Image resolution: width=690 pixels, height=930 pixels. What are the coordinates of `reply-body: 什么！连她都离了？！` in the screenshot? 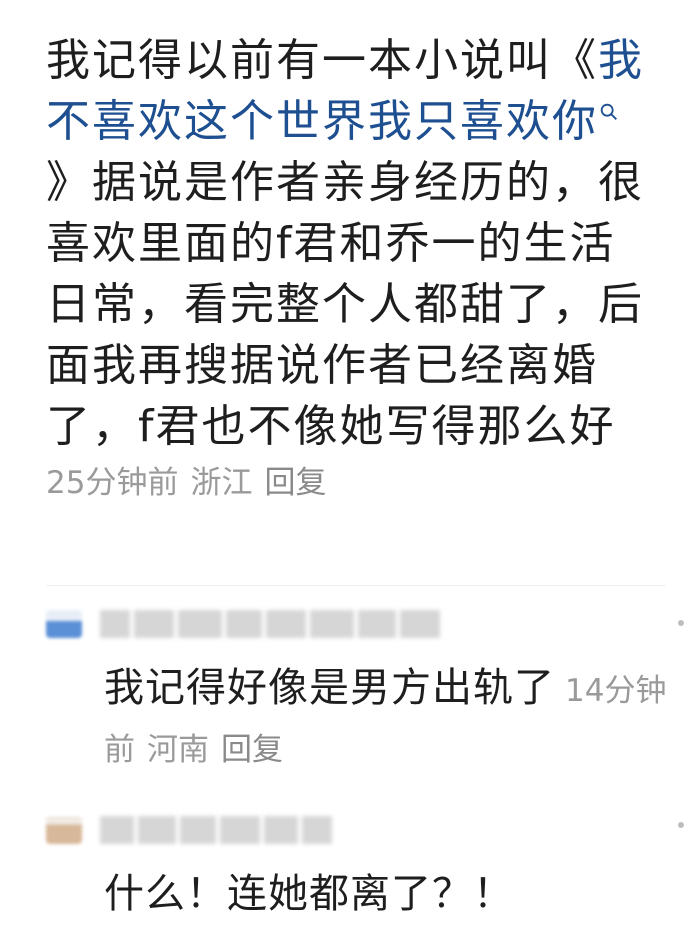 It's located at (395, 894).